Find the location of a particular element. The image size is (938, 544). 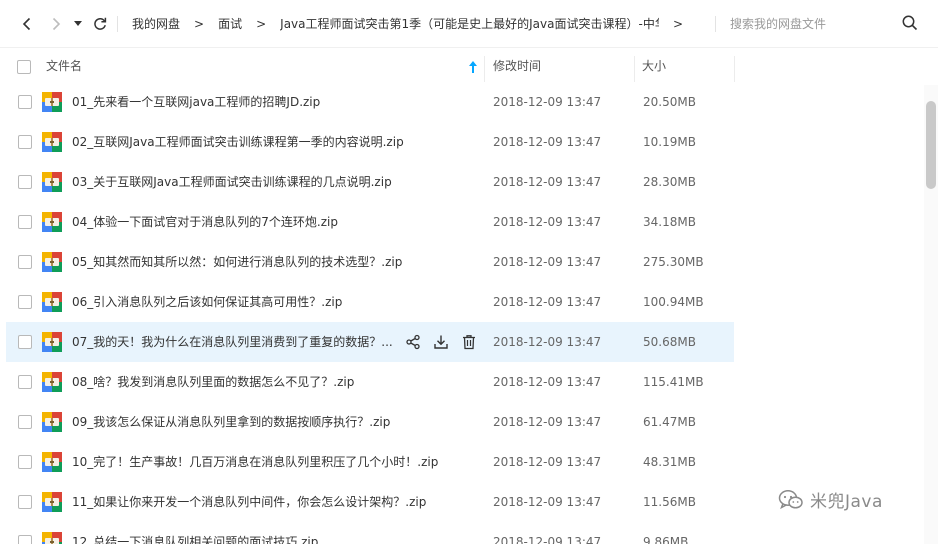

forward-button is located at coordinates (56, 24).